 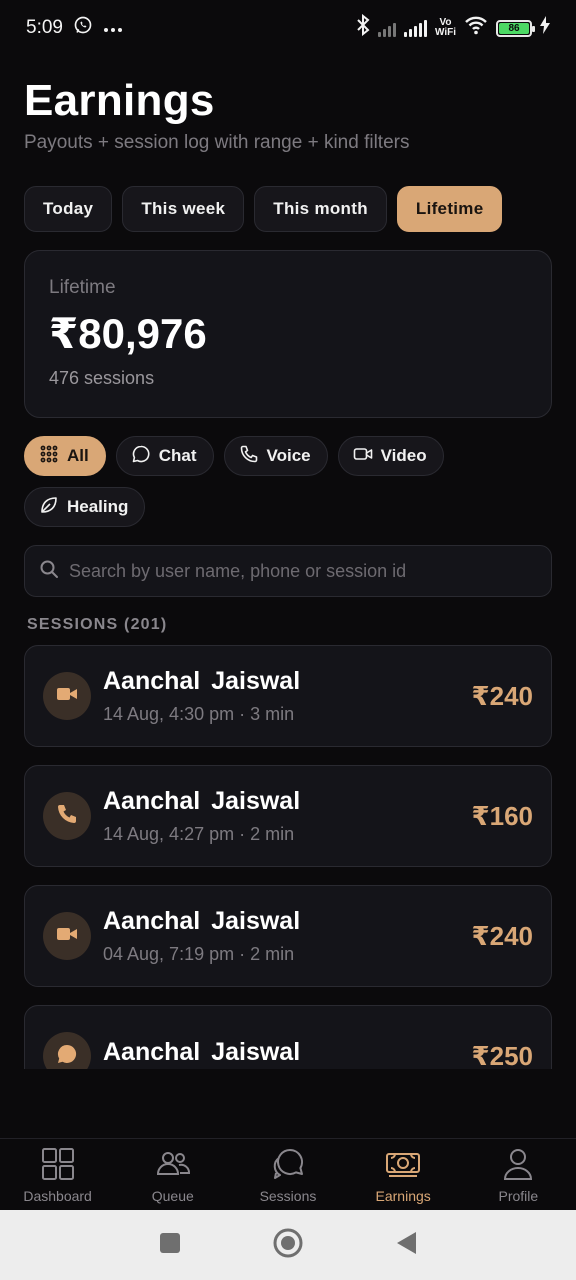 What do you see at coordinates (288, 28) in the screenshot?
I see `status-bar: 5:09 Vo WiFi 86` at bounding box center [288, 28].